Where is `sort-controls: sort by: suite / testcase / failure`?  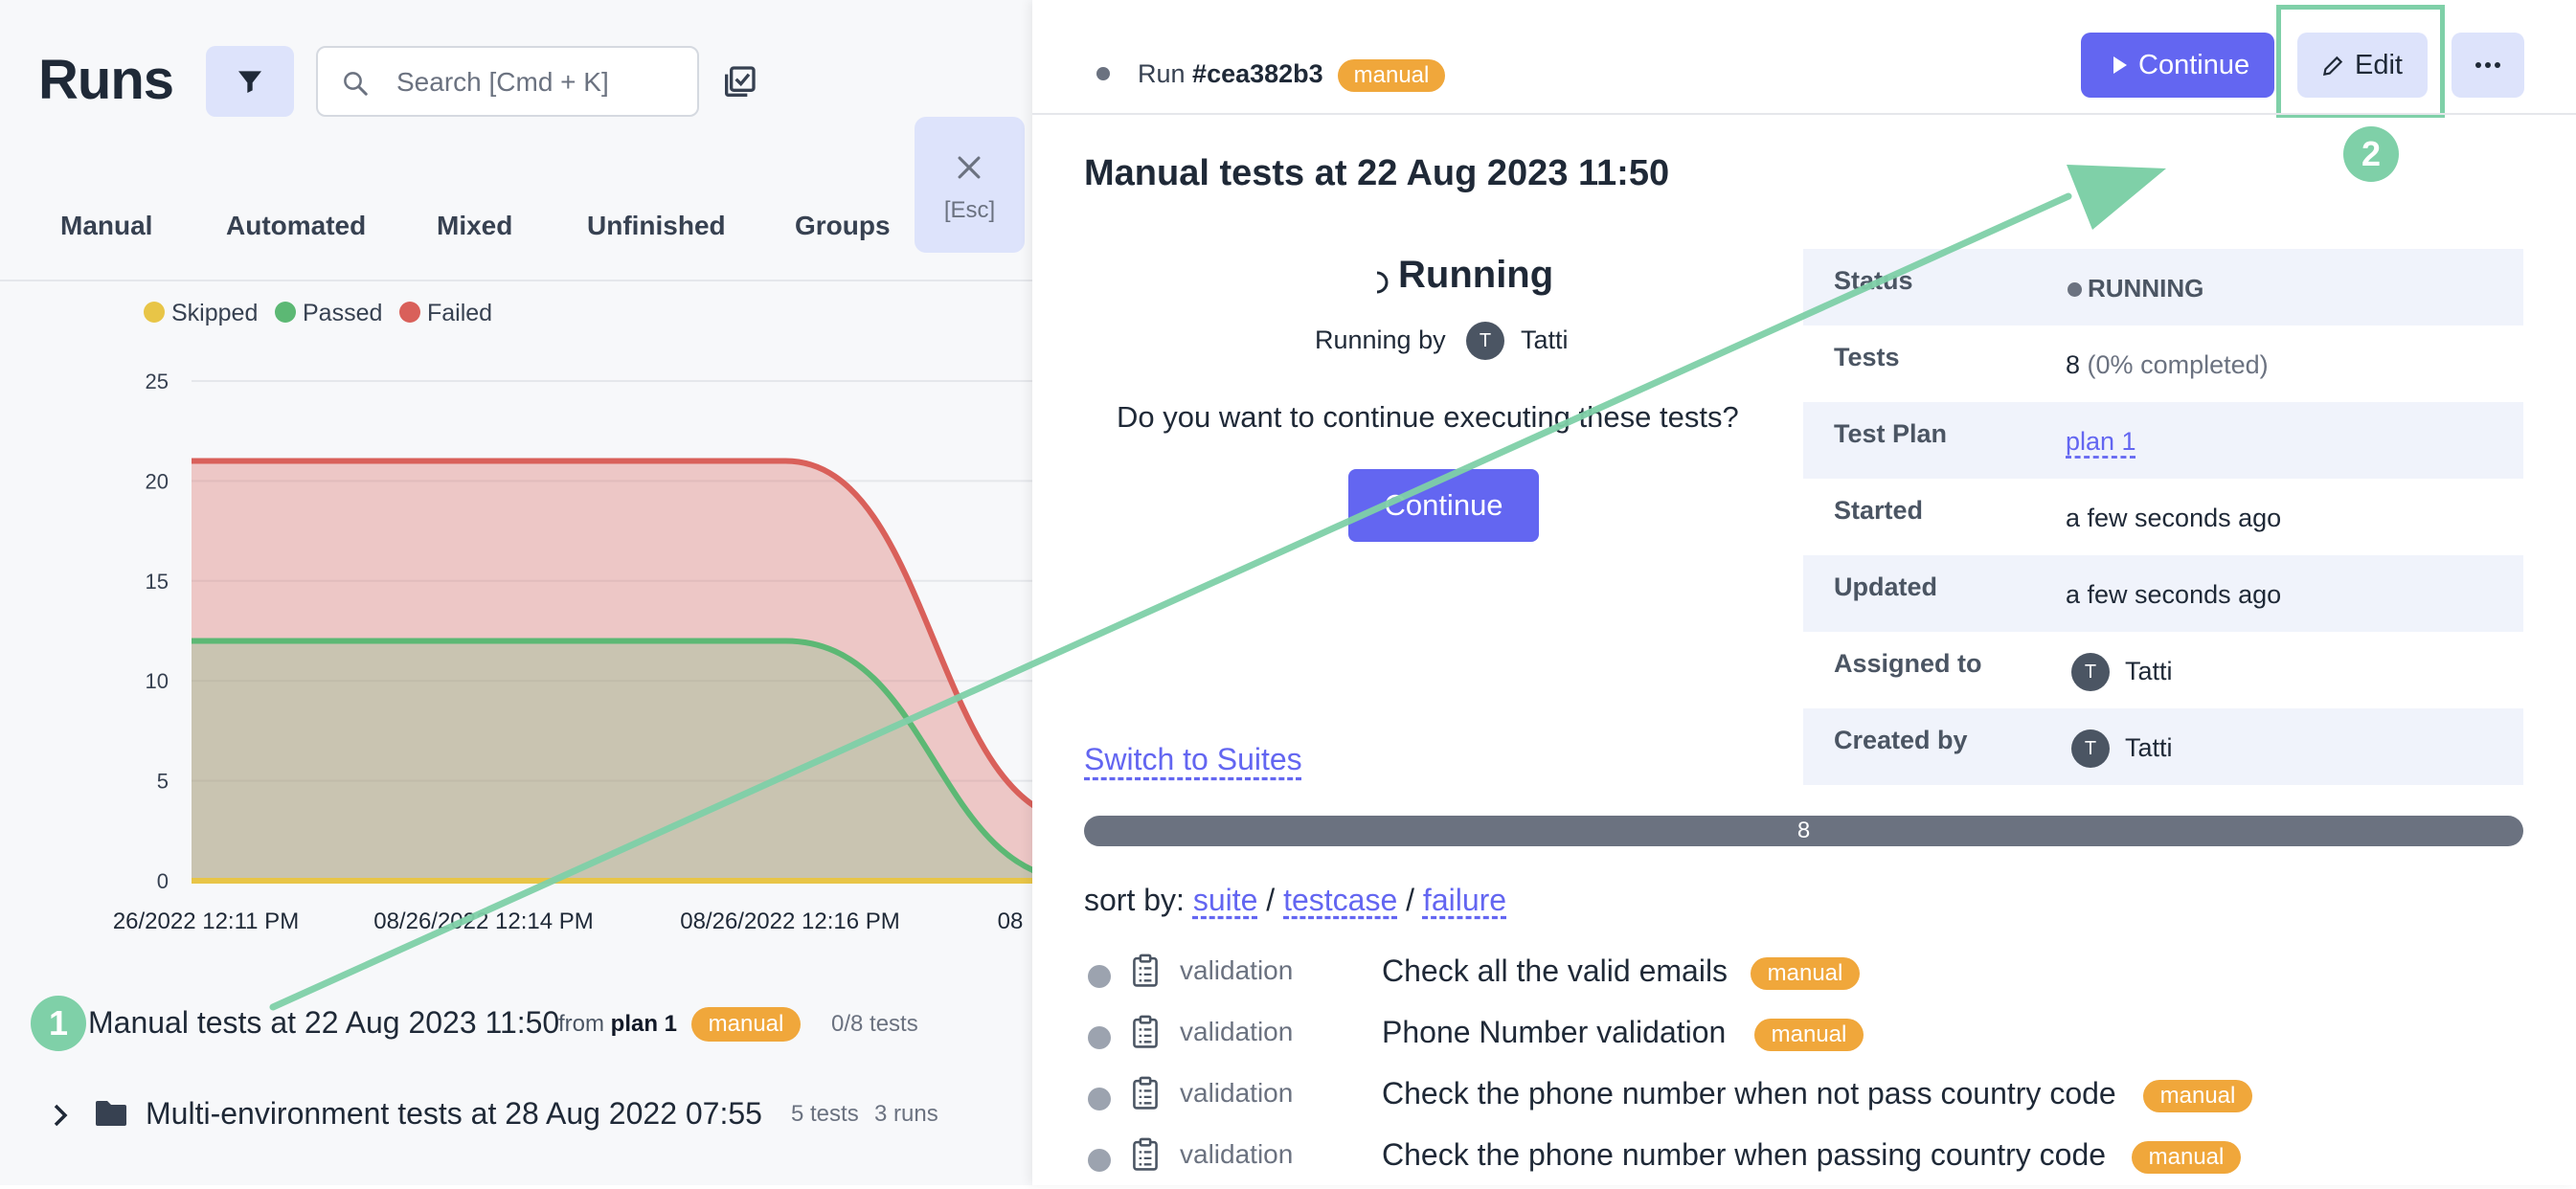 sort-controls: sort by: suite / testcase / failure is located at coordinates (1295, 900).